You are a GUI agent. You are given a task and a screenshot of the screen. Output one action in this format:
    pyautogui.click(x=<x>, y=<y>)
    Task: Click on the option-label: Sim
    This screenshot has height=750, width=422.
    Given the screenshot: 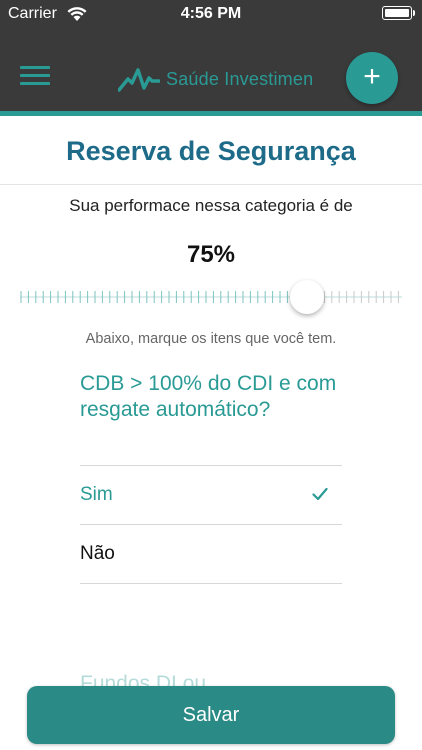 What is the action you would take?
    pyautogui.click(x=96, y=494)
    